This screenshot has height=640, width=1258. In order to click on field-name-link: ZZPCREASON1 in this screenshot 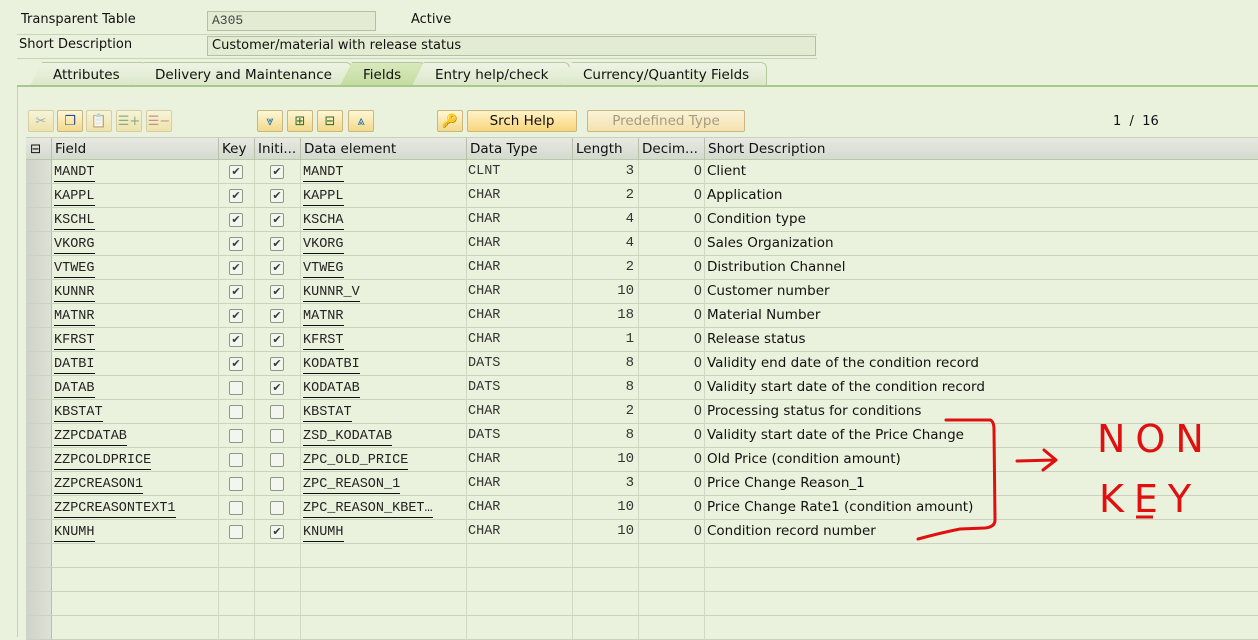, I will do `click(99, 485)`.